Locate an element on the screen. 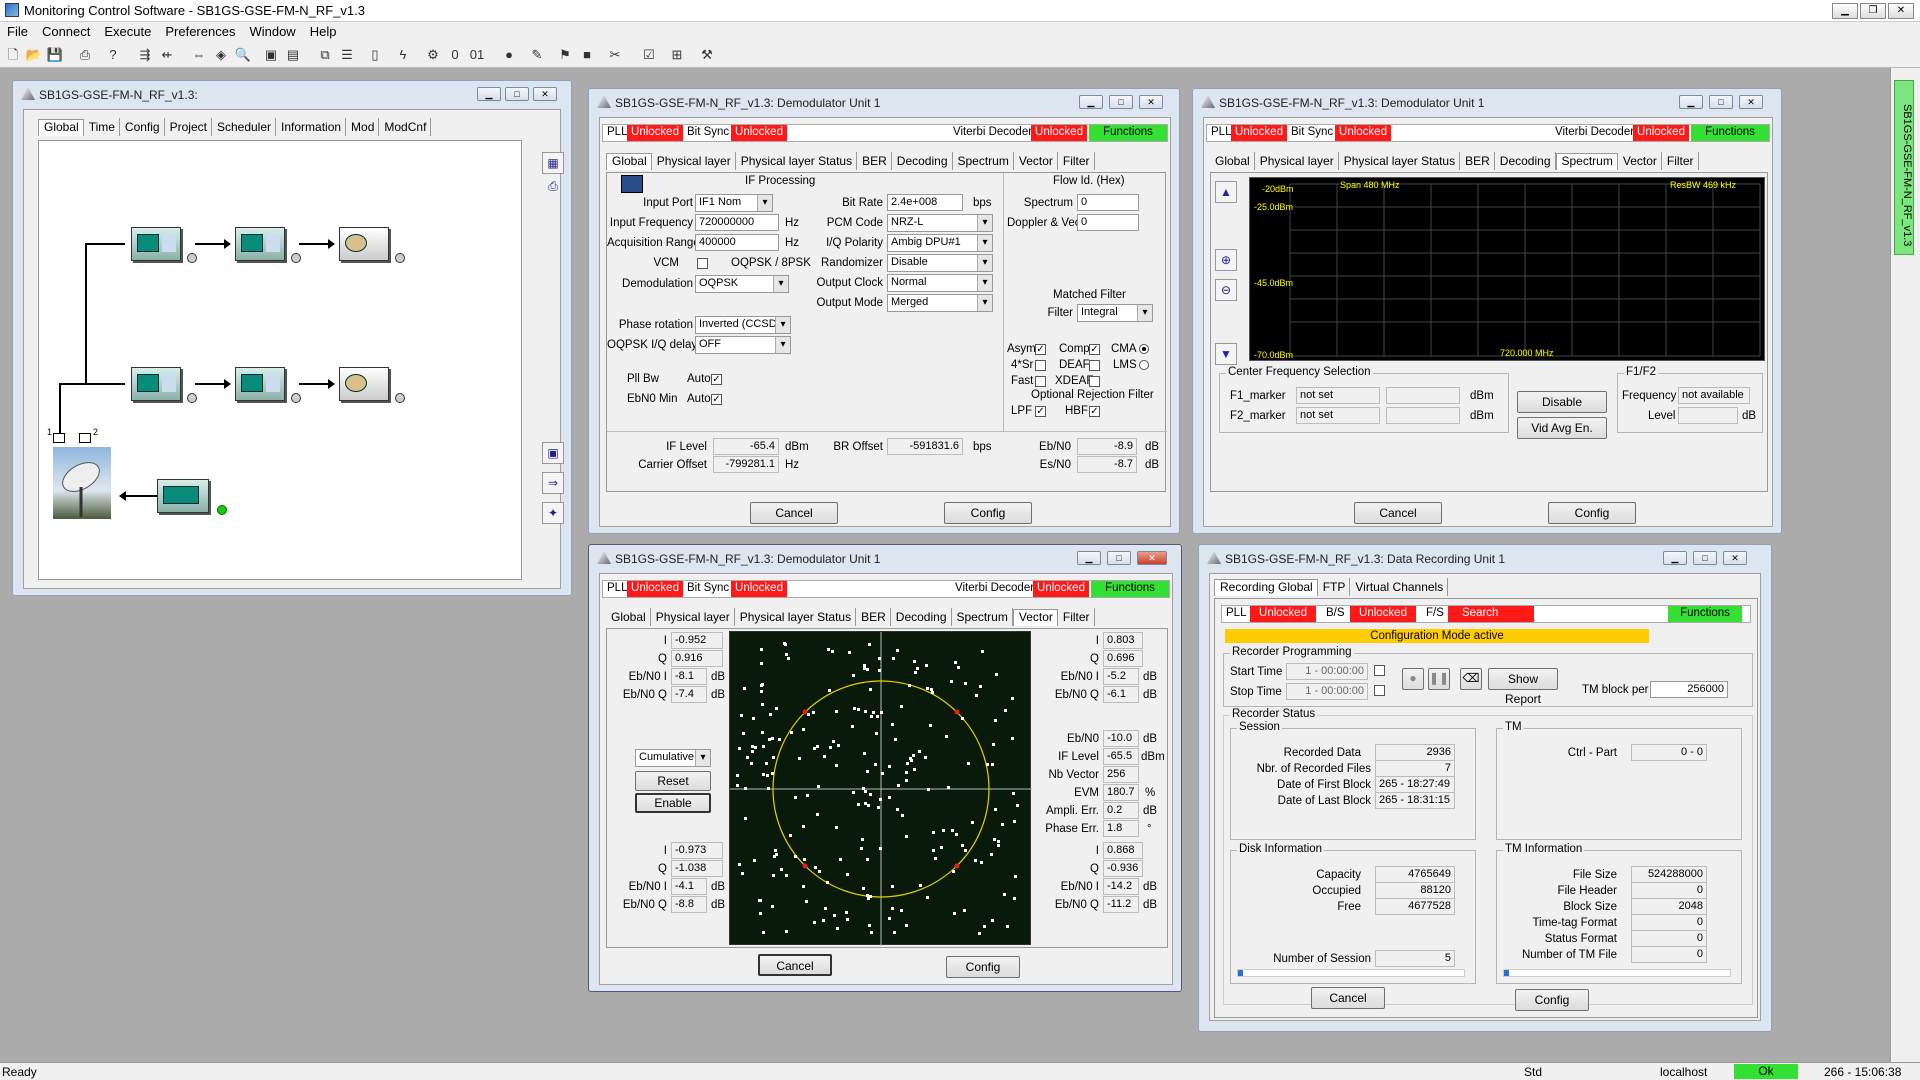 Image resolution: width=1920 pixels, height=1080 pixels. binary-icon: 01 is located at coordinates (477, 55).